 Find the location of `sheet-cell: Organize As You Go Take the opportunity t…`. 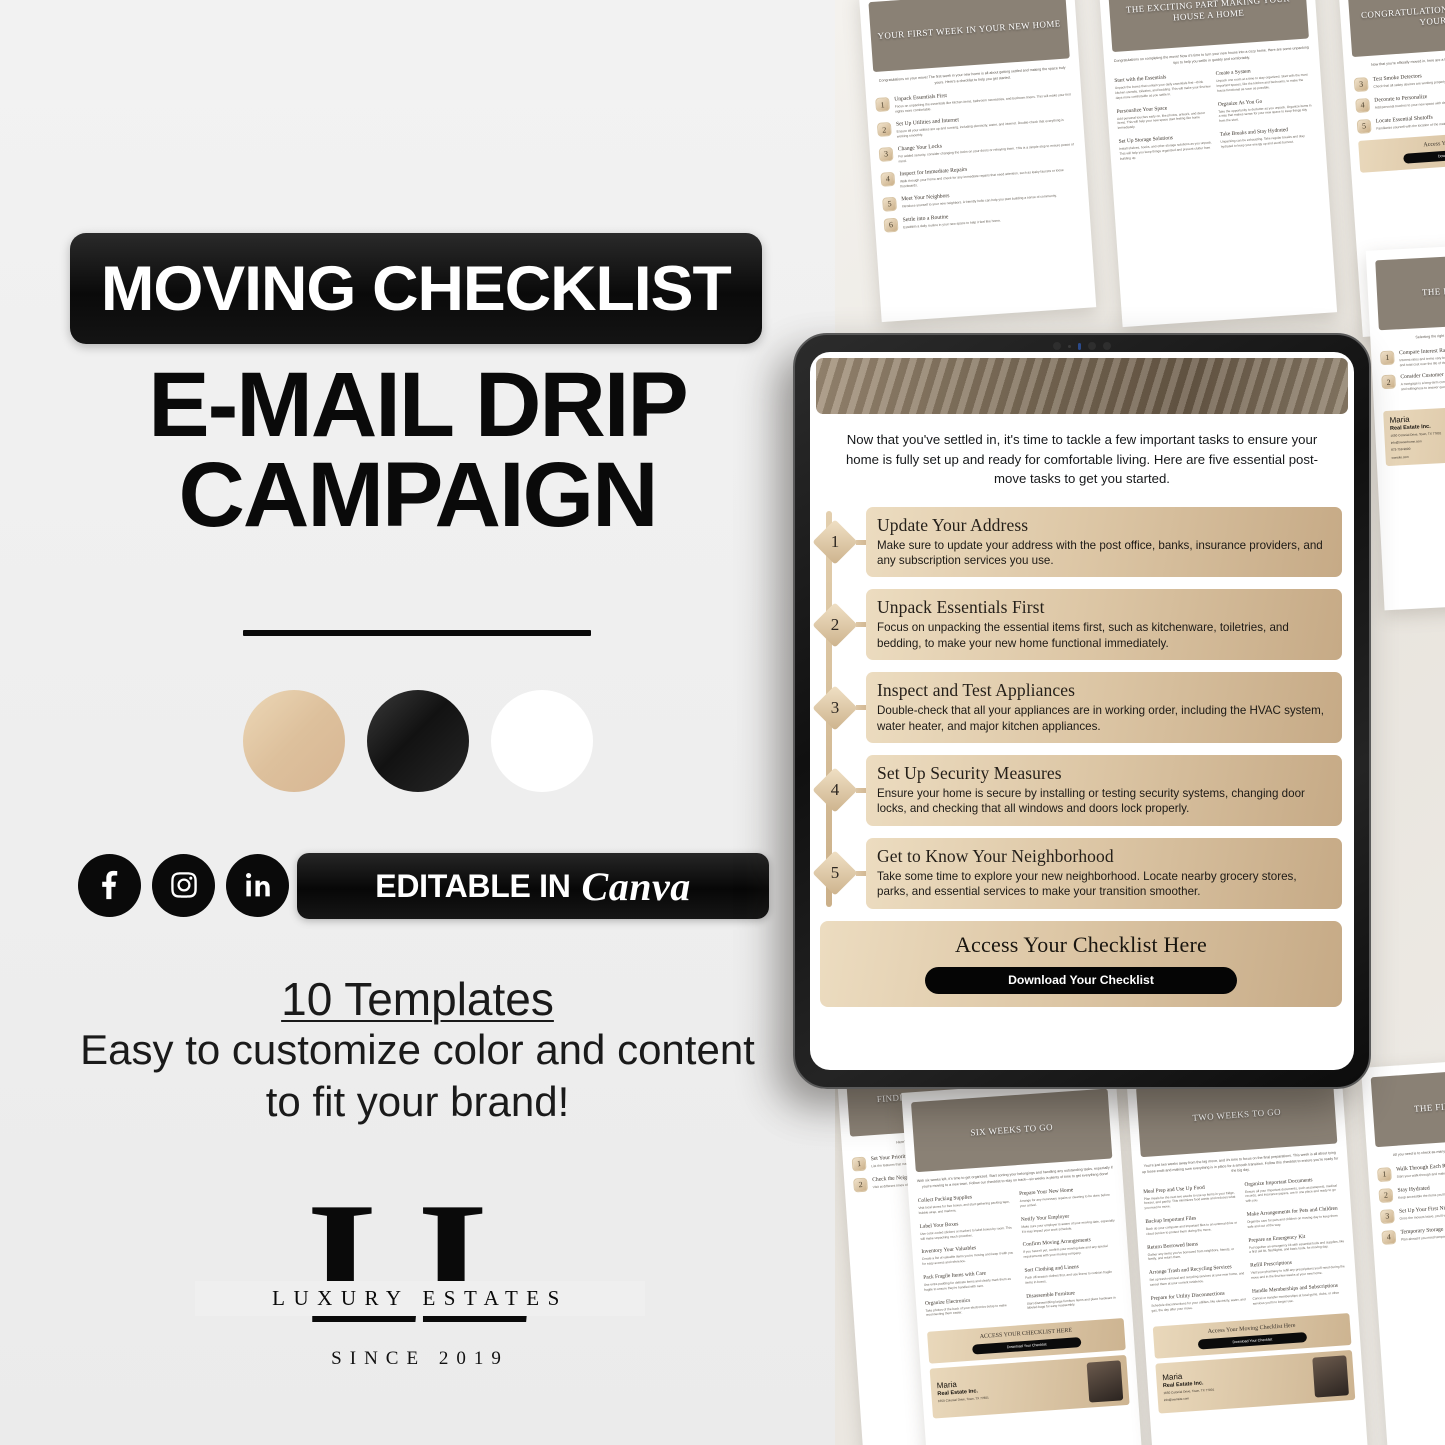

sheet-cell: Organize As You Go Take the opportunity t… is located at coordinates (1266, 109).